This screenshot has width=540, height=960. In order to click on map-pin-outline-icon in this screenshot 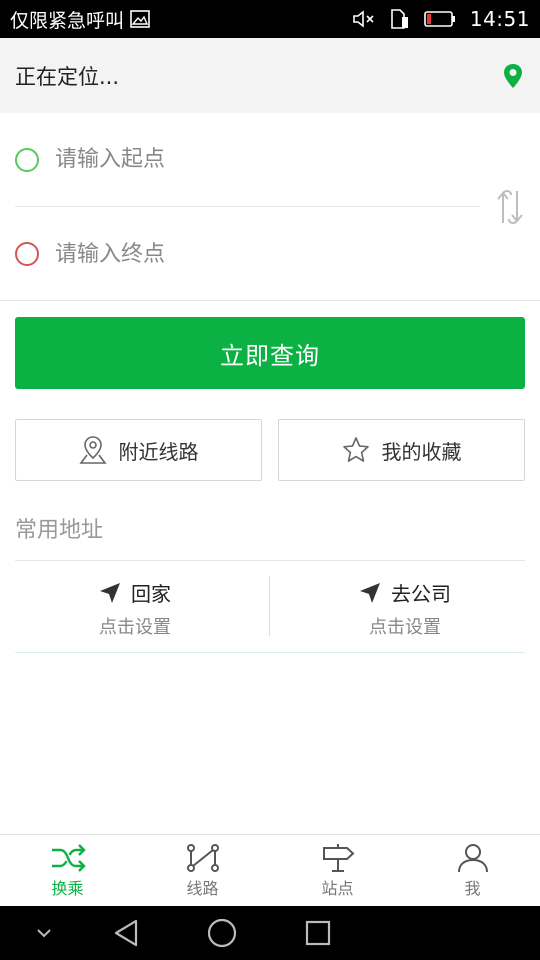, I will do `click(92, 450)`.